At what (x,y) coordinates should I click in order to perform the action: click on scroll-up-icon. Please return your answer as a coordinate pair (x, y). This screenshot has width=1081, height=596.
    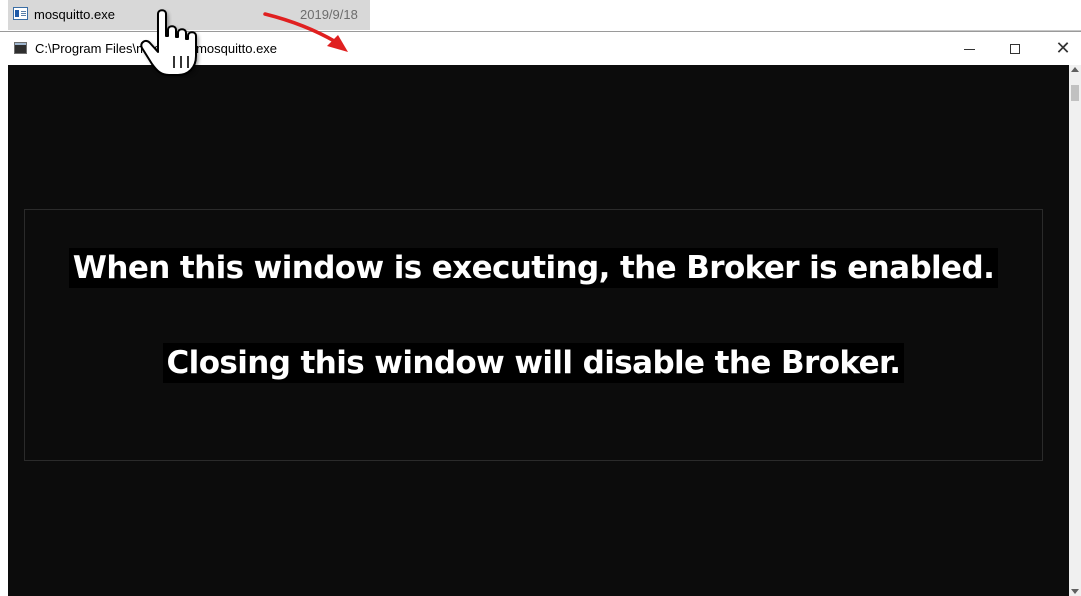
    Looking at the image, I should click on (1075, 69).